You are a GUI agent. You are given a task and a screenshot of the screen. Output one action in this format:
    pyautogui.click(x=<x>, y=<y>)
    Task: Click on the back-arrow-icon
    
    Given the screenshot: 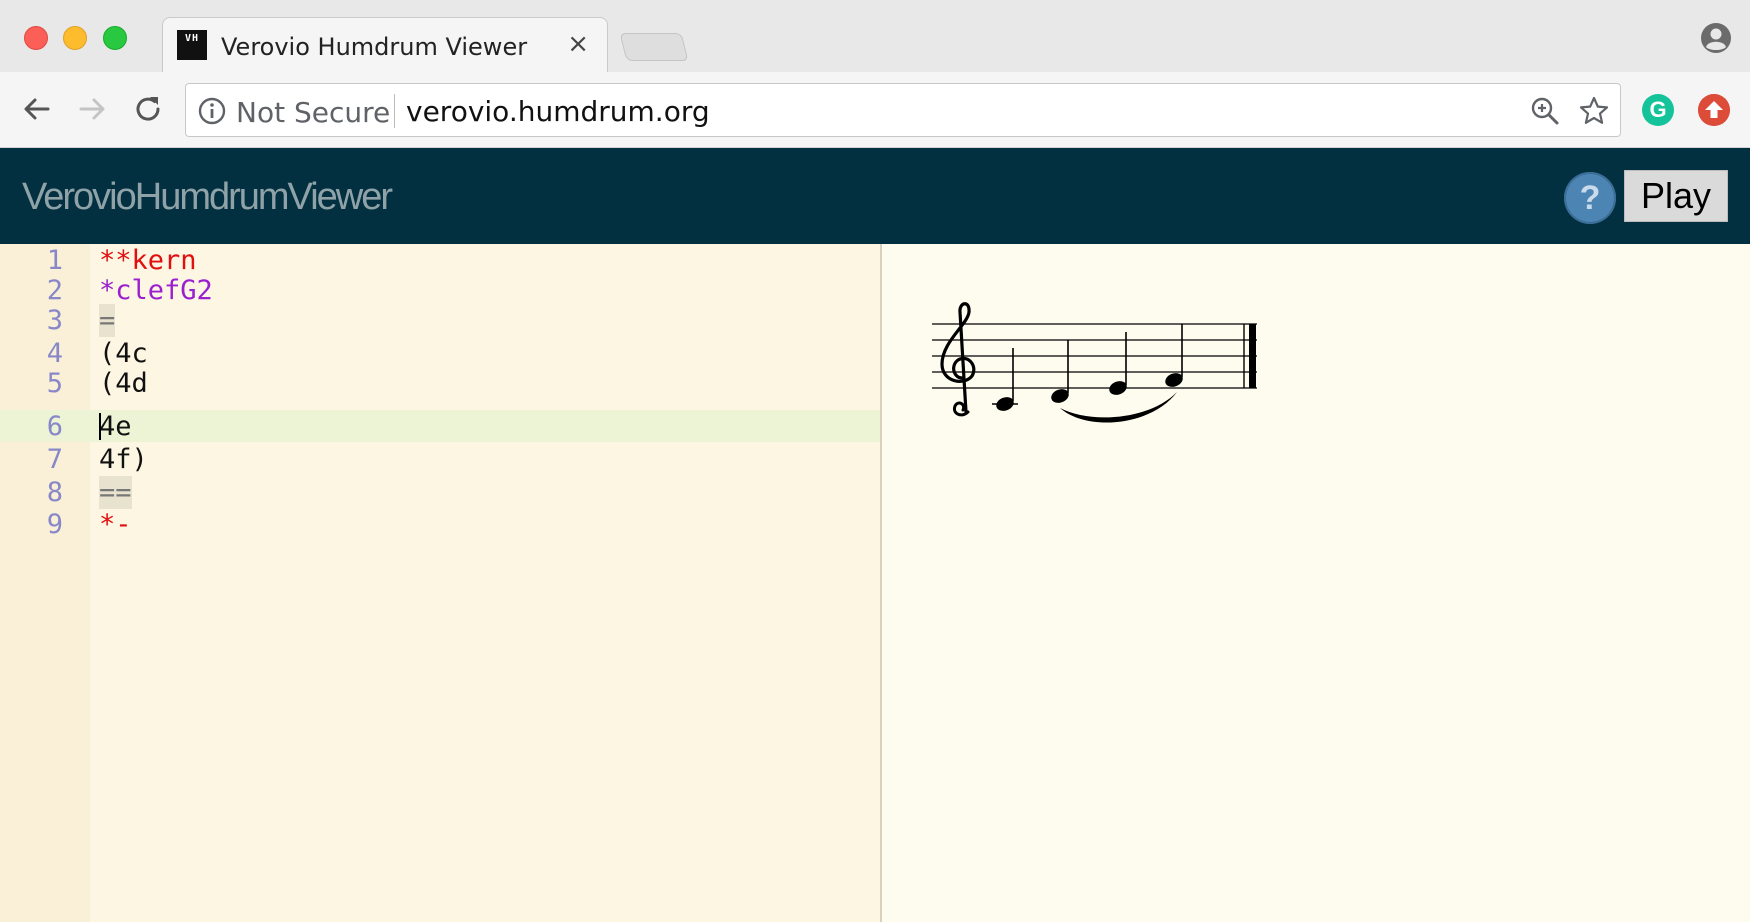 What is the action you would take?
    pyautogui.click(x=37, y=109)
    